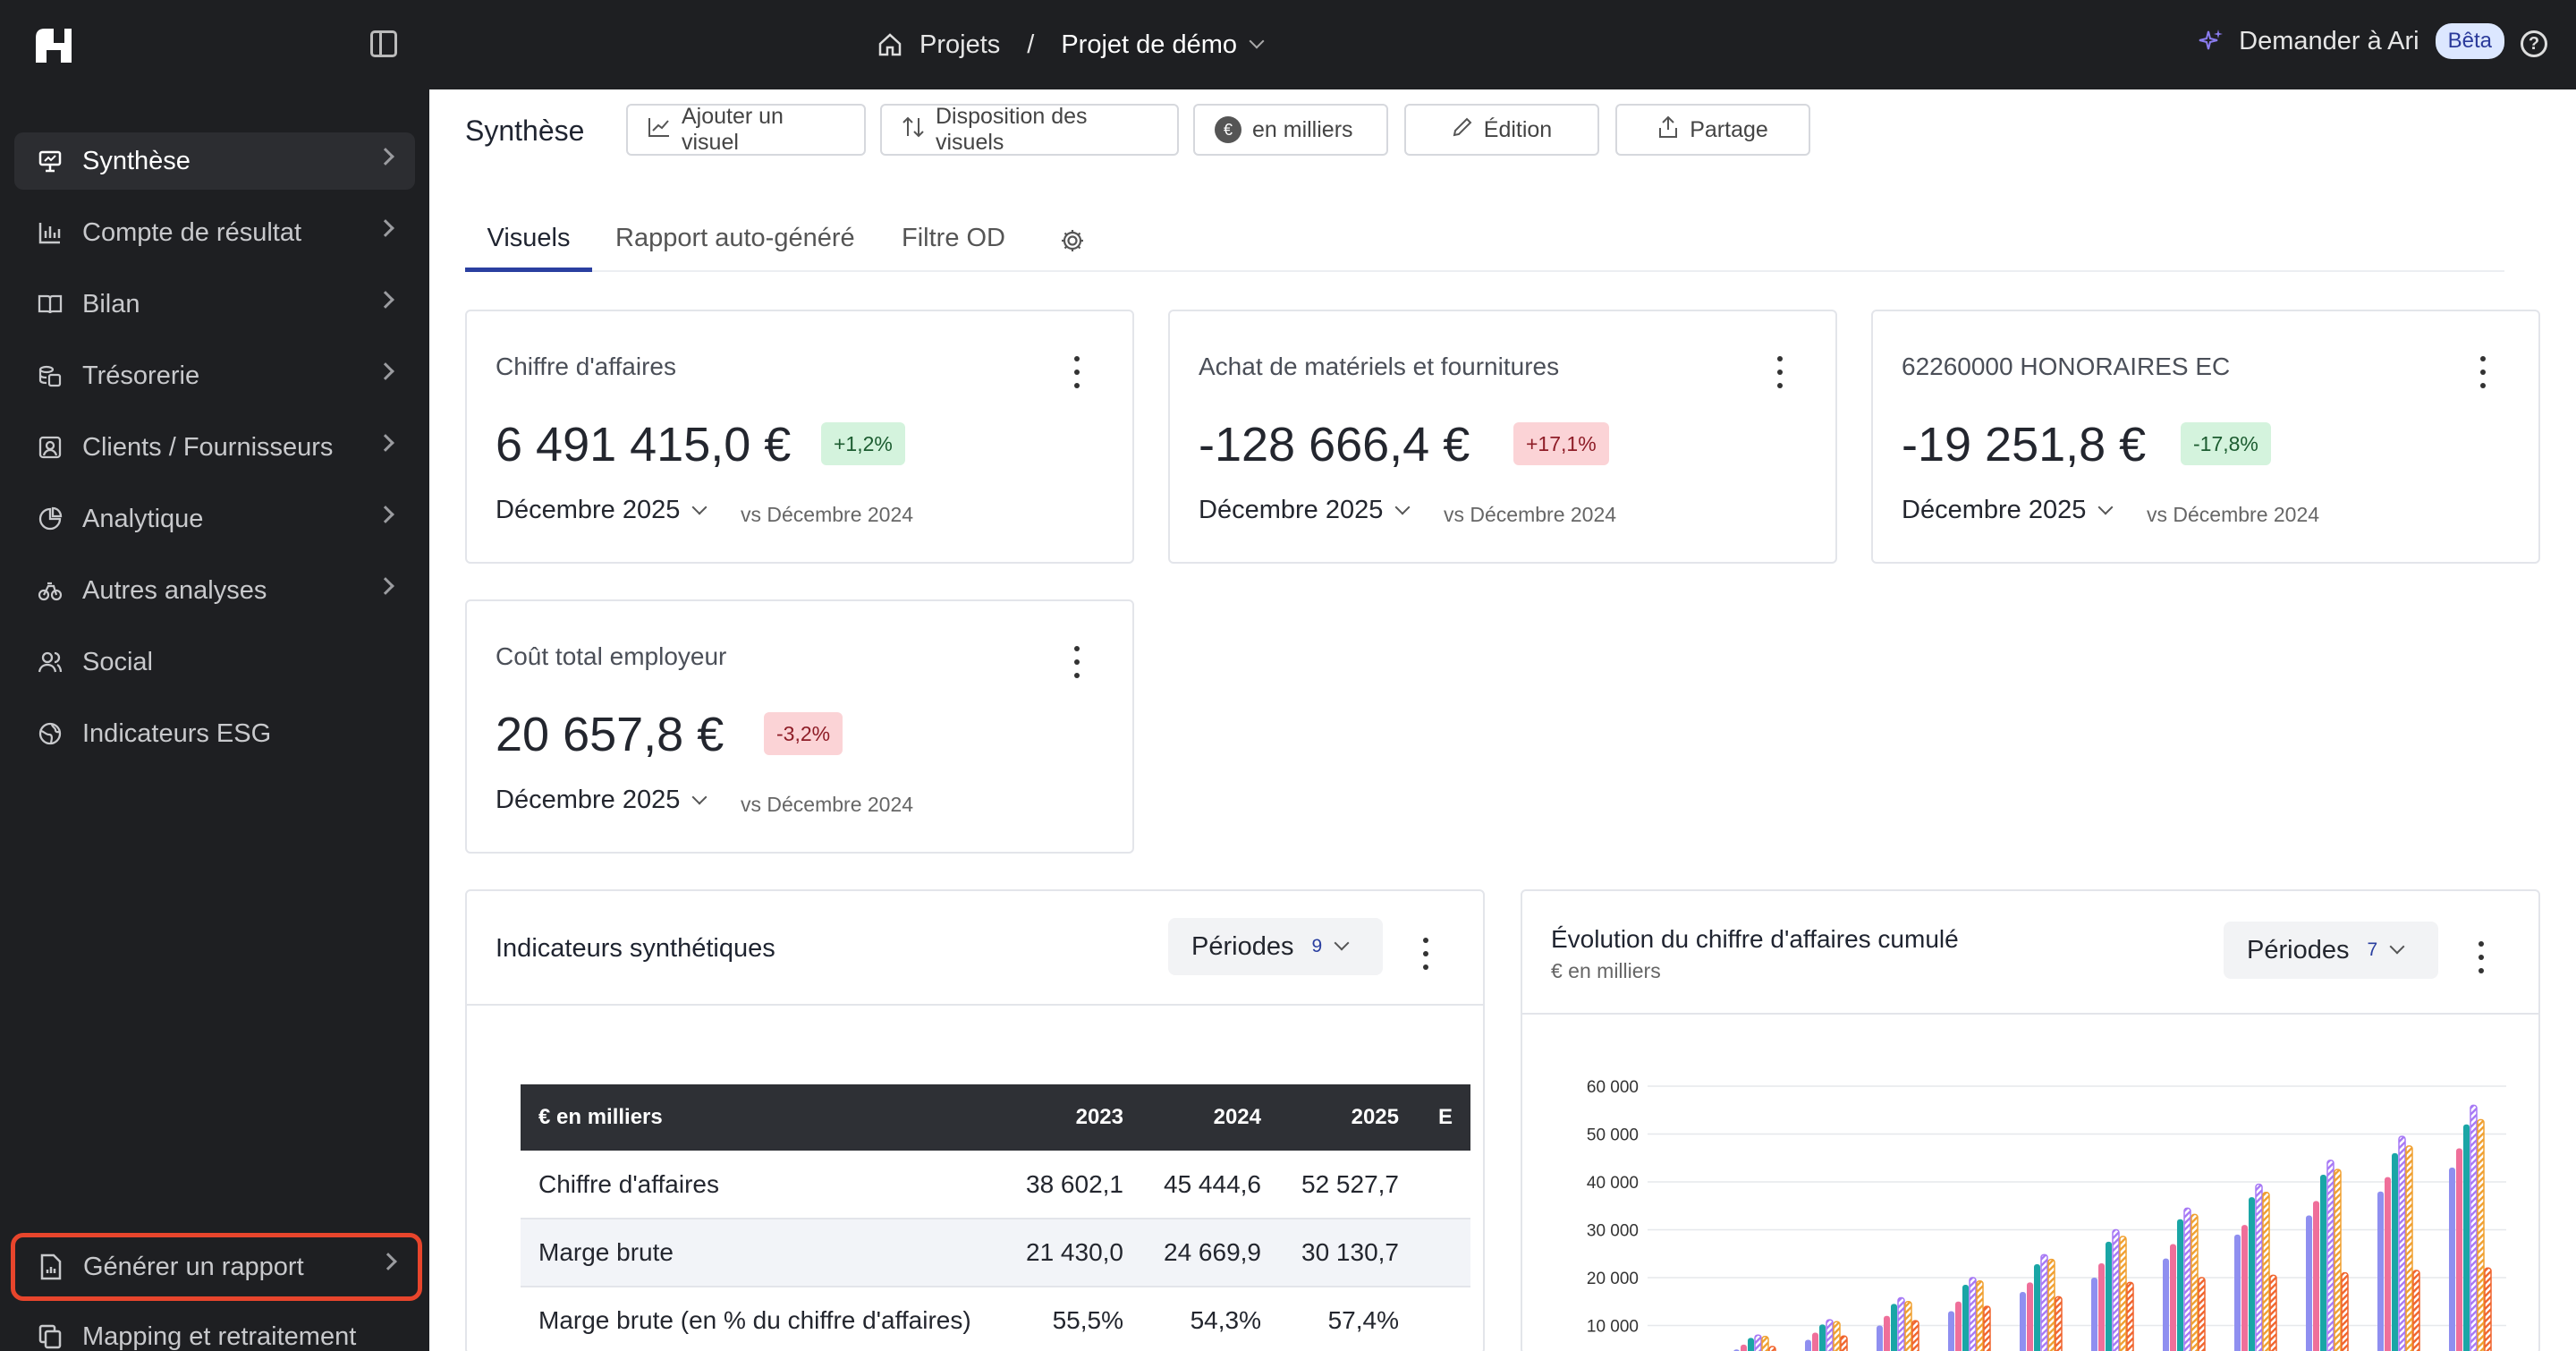 The height and width of the screenshot is (1351, 2576). Describe the element at coordinates (1290, 130) in the screenshot. I see `units-button: € en milliers` at that location.